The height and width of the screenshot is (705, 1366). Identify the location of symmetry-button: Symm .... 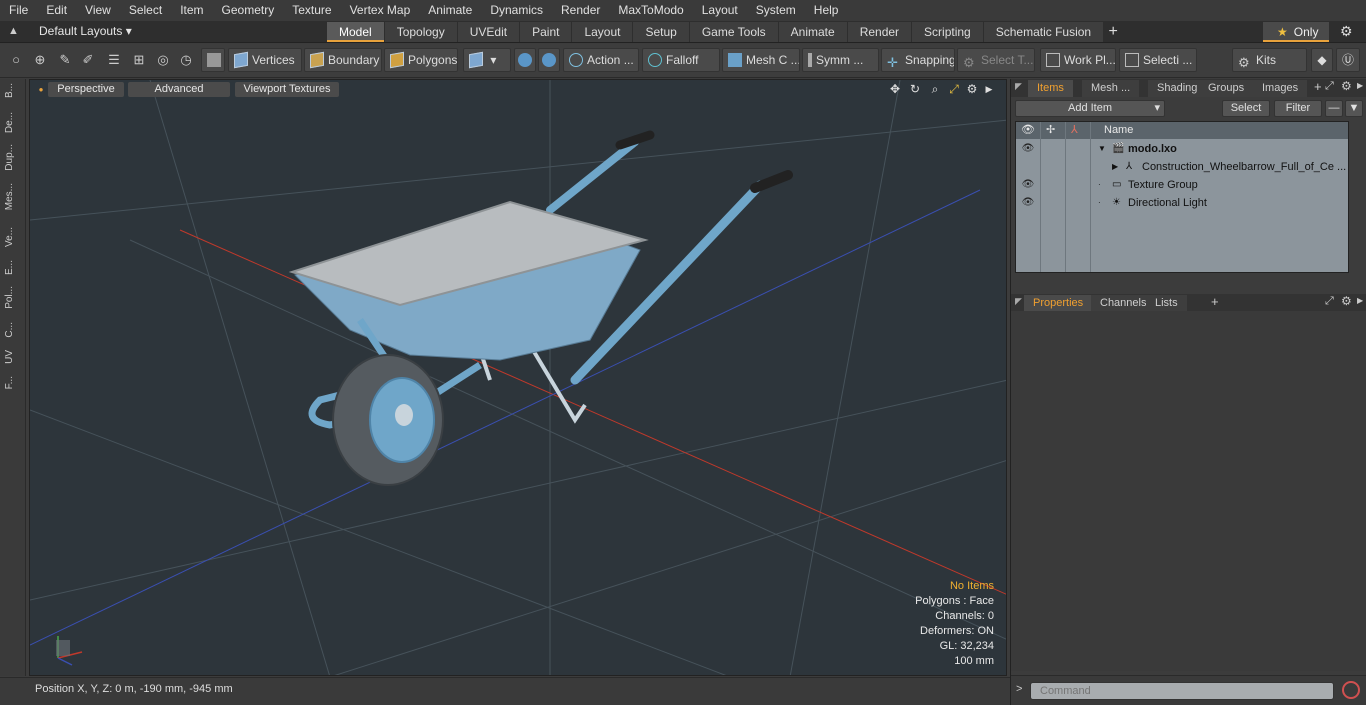
(840, 60).